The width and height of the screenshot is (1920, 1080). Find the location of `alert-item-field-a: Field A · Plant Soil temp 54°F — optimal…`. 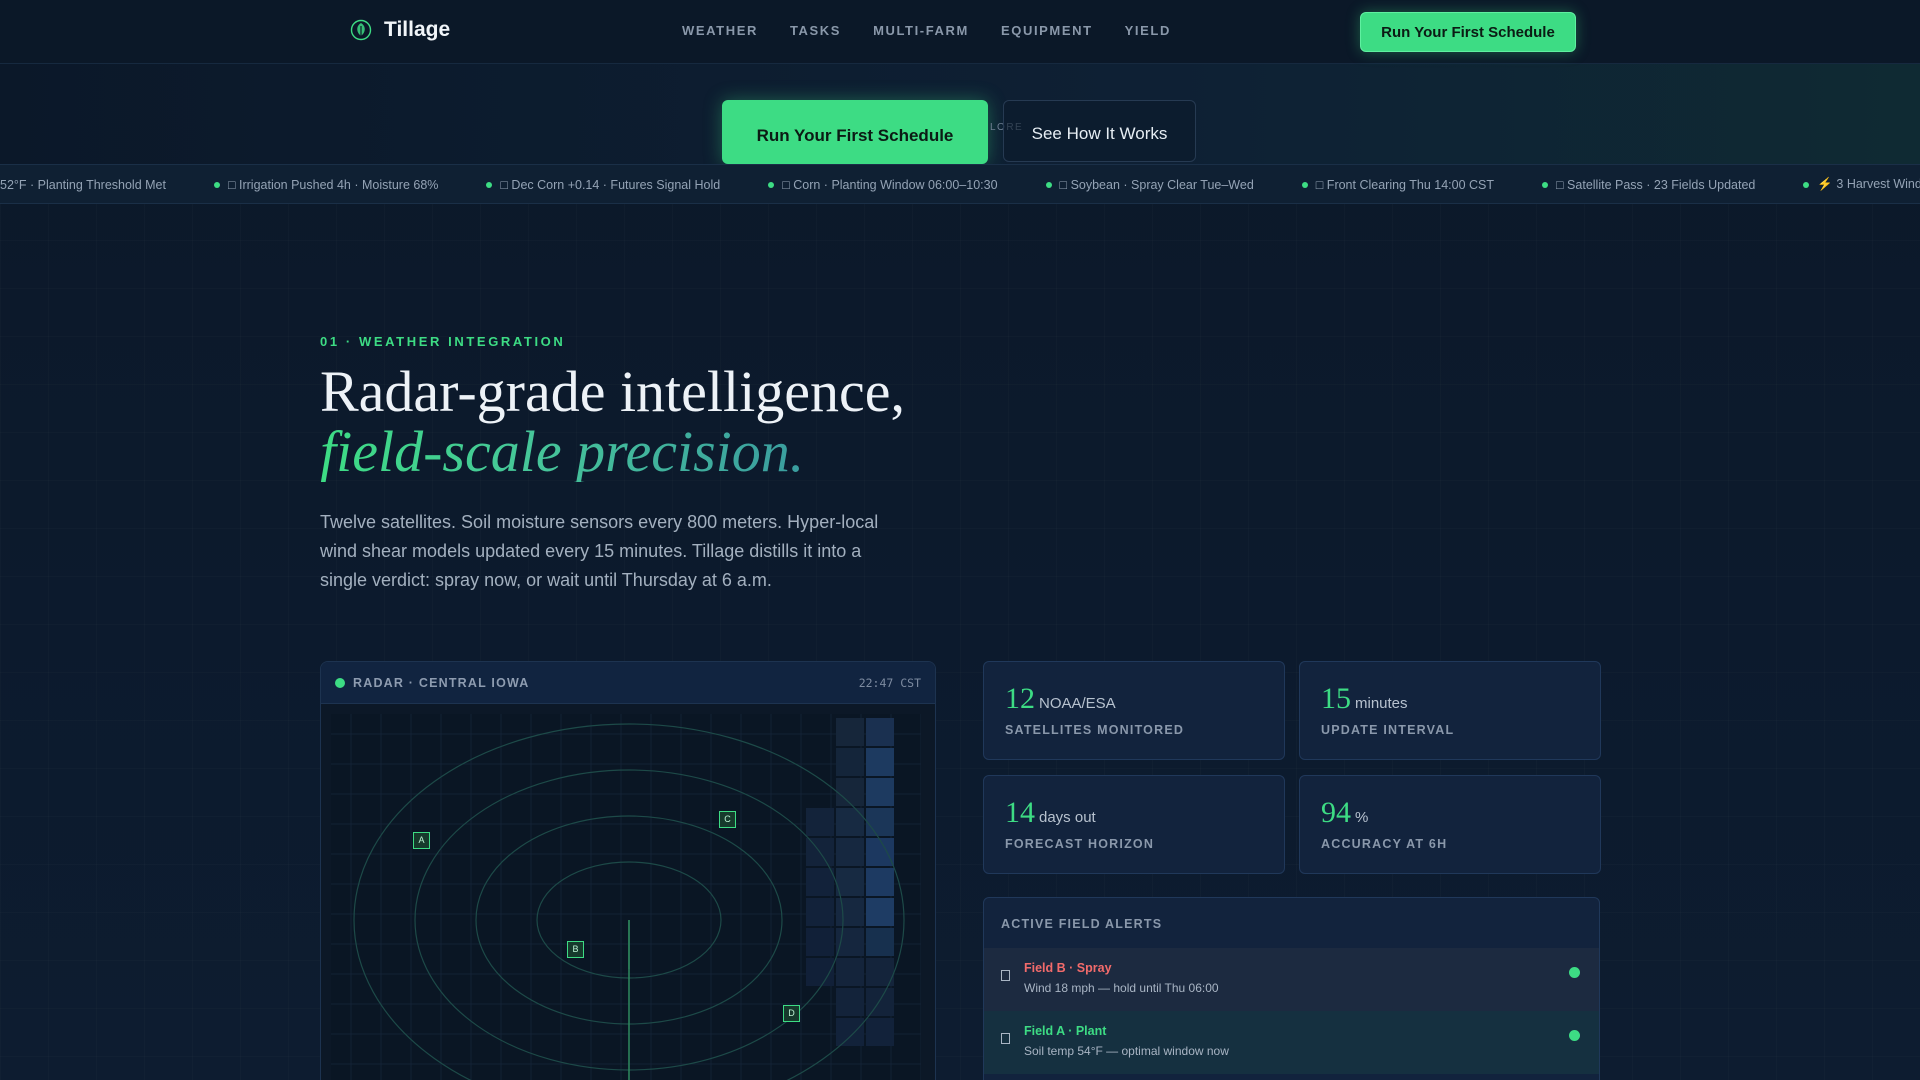

alert-item-field-a: Field A · Plant Soil temp 54°F — optimal… is located at coordinates (1291, 1042).